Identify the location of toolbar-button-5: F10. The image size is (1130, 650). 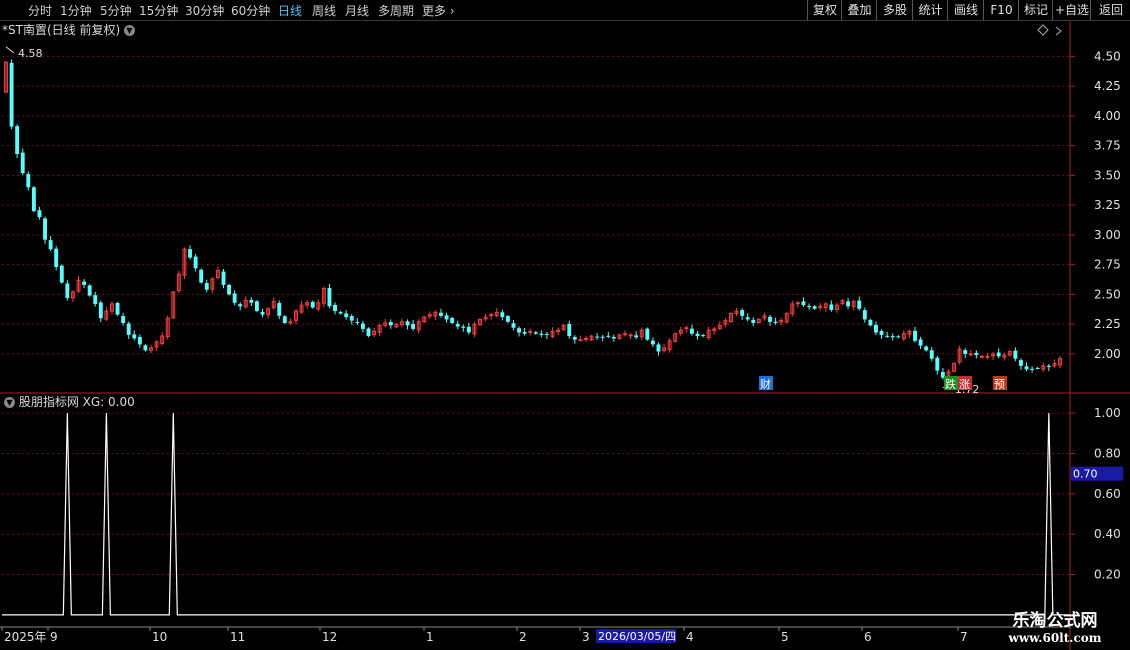
(1001, 10).